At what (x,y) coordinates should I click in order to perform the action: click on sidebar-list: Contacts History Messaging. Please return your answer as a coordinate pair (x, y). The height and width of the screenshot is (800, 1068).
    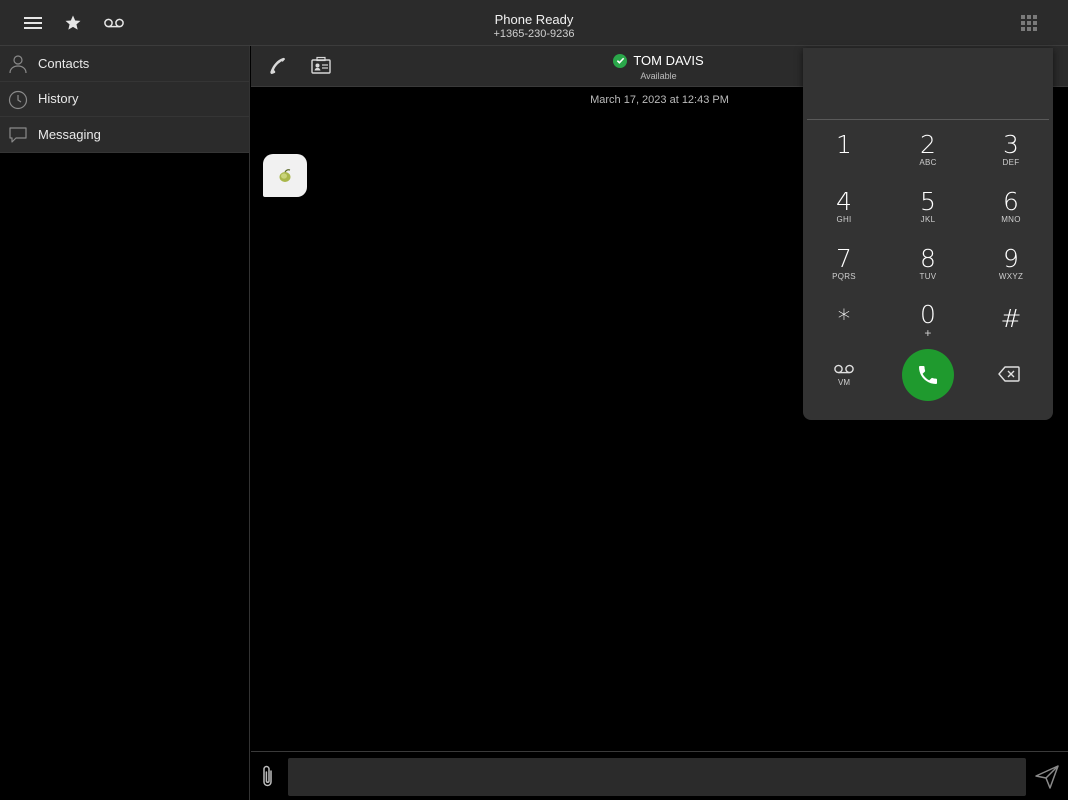
    Looking at the image, I should click on (124, 99).